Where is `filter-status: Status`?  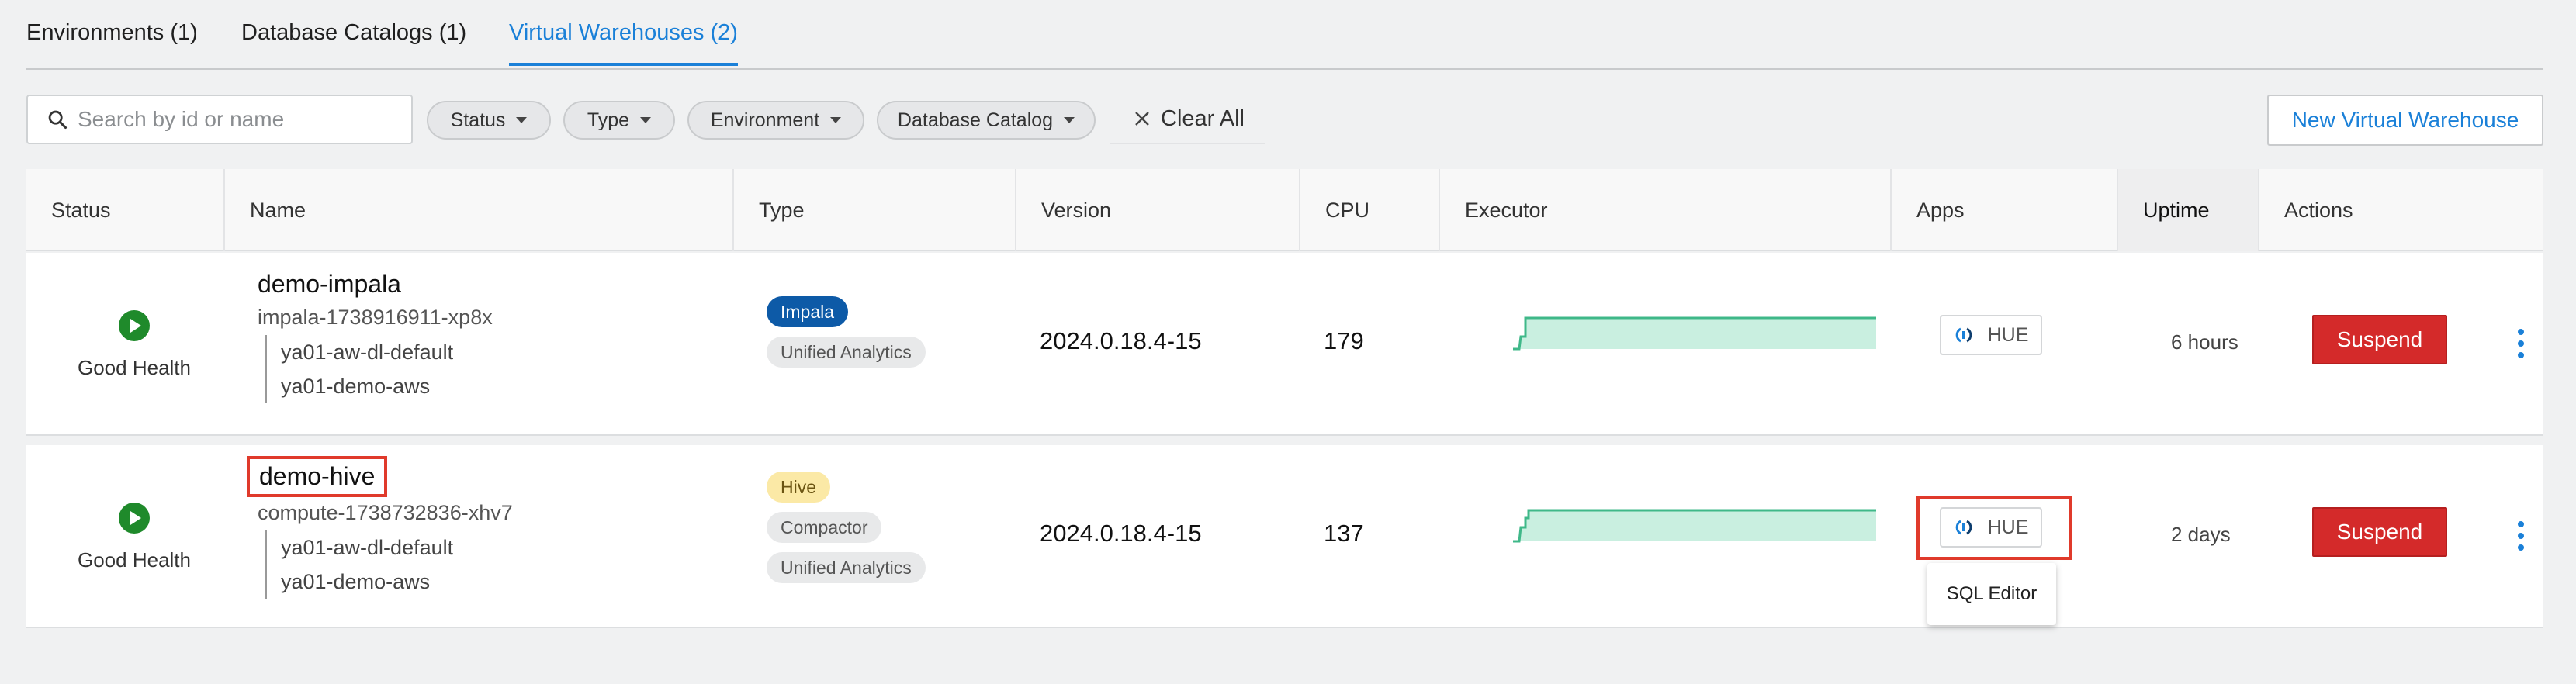 filter-status: Status is located at coordinates (489, 120).